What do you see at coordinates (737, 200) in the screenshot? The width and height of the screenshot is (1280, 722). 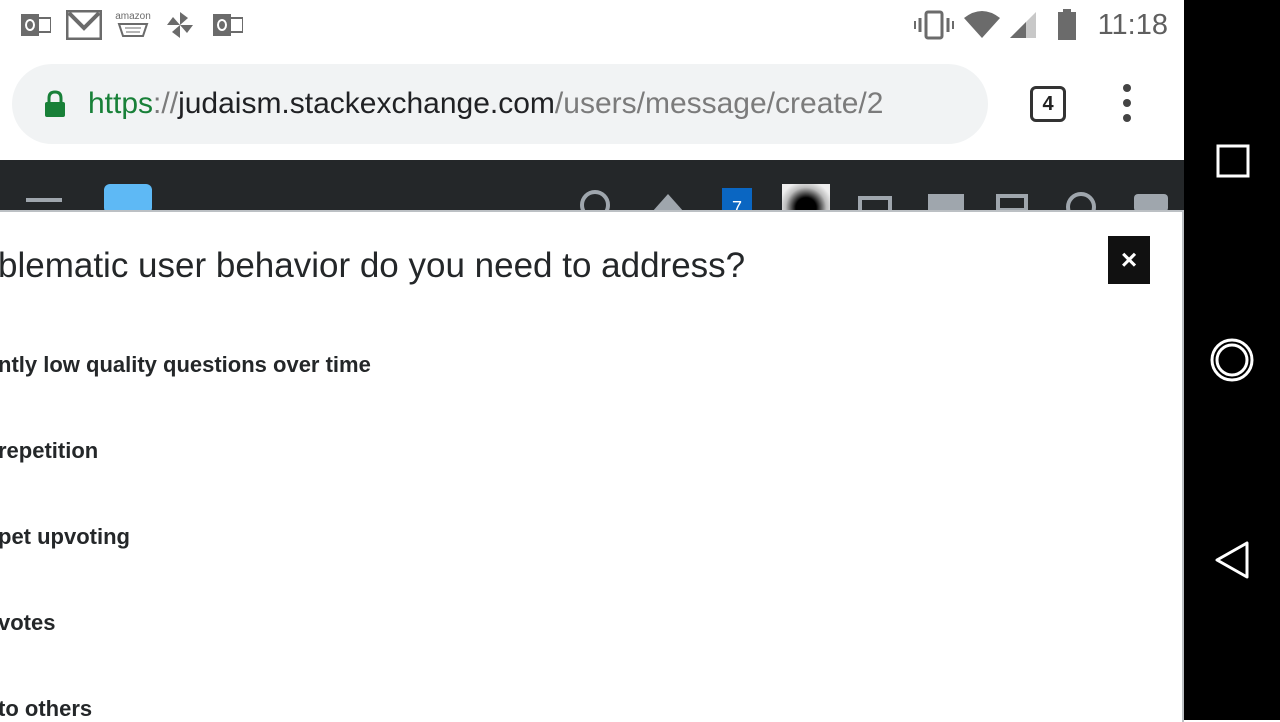 I see `inbox-count-badge: 7` at bounding box center [737, 200].